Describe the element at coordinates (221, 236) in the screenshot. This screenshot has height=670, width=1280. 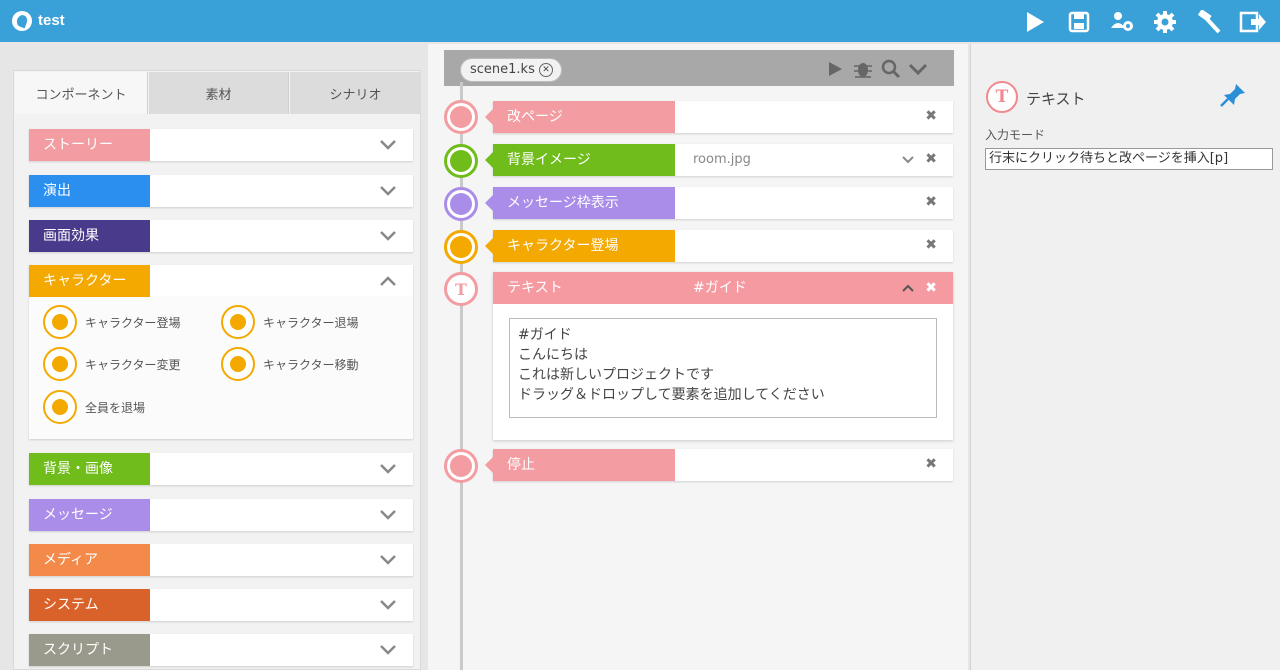
I see `category-screen-effects: 画面効果` at that location.